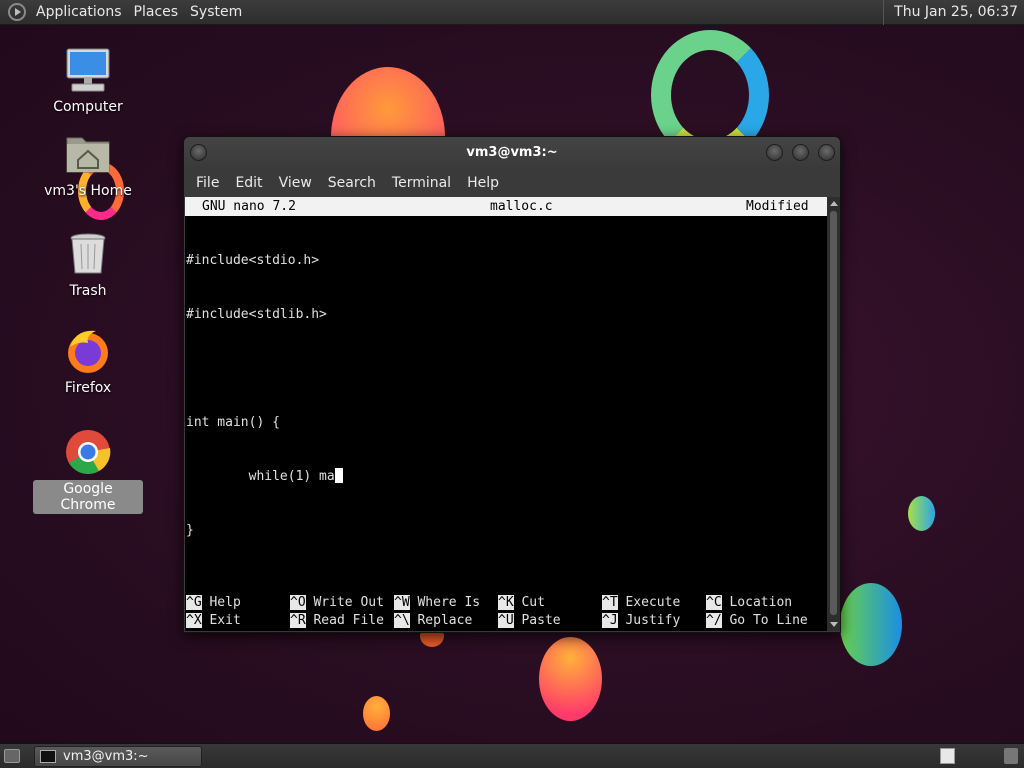 This screenshot has width=1024, height=768. What do you see at coordinates (190, 530) in the screenshot?
I see `code-line: }` at bounding box center [190, 530].